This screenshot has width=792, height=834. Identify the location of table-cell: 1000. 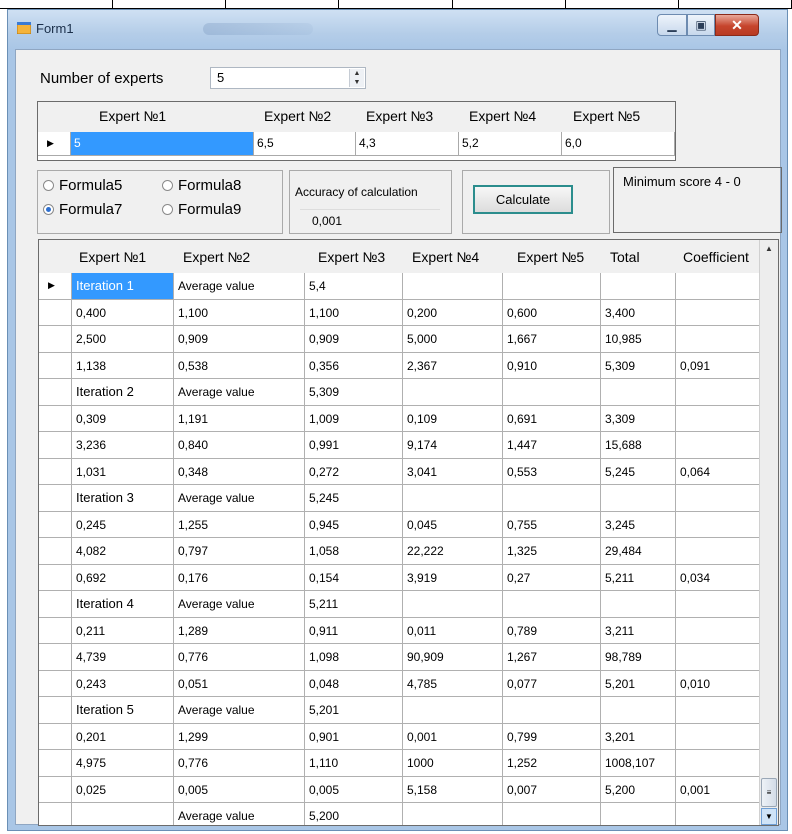
(453, 763).